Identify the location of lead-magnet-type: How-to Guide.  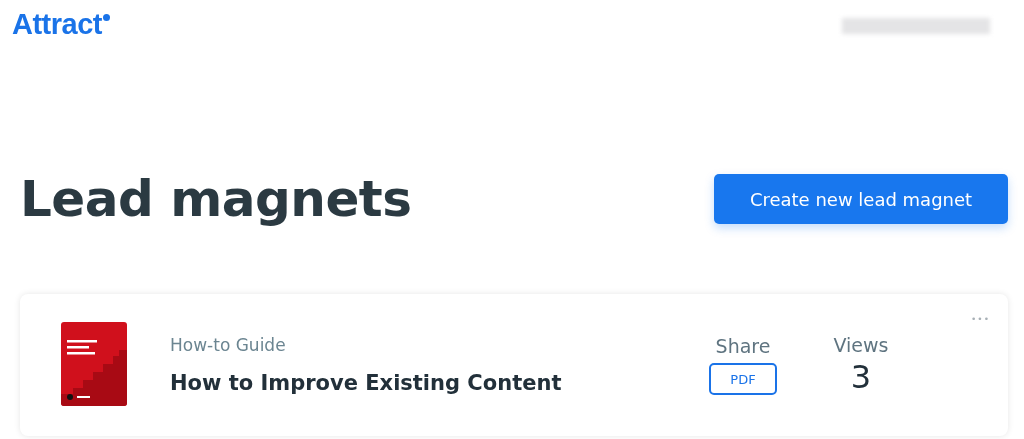
(228, 345).